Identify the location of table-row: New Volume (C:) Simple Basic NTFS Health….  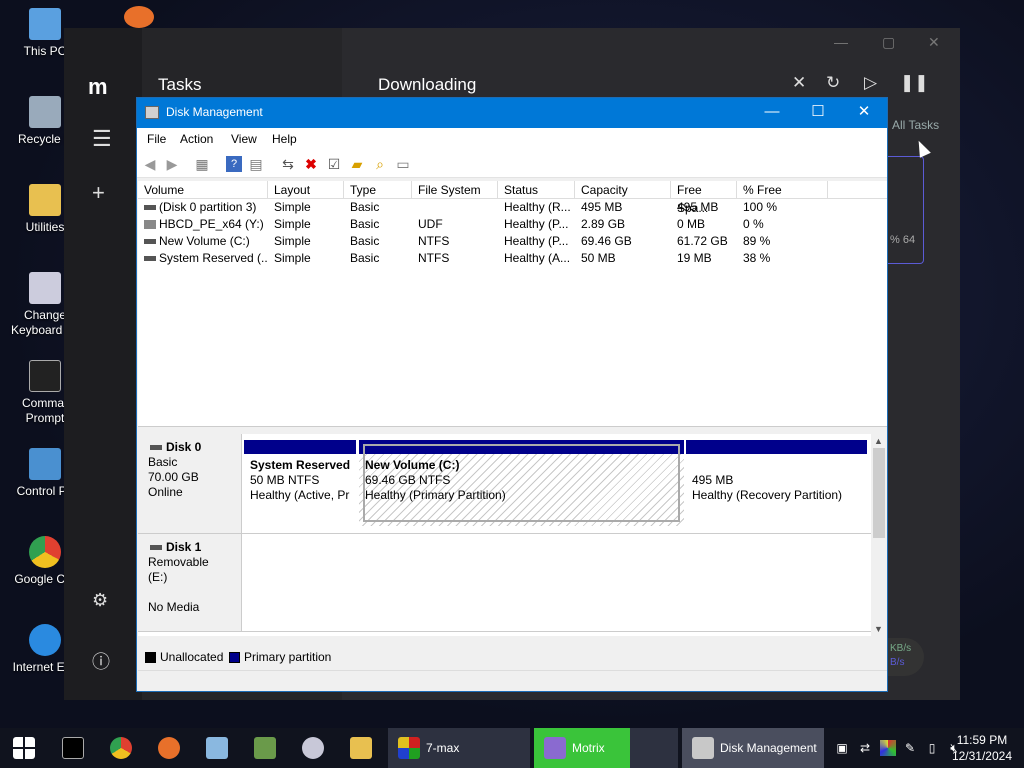
(512, 241).